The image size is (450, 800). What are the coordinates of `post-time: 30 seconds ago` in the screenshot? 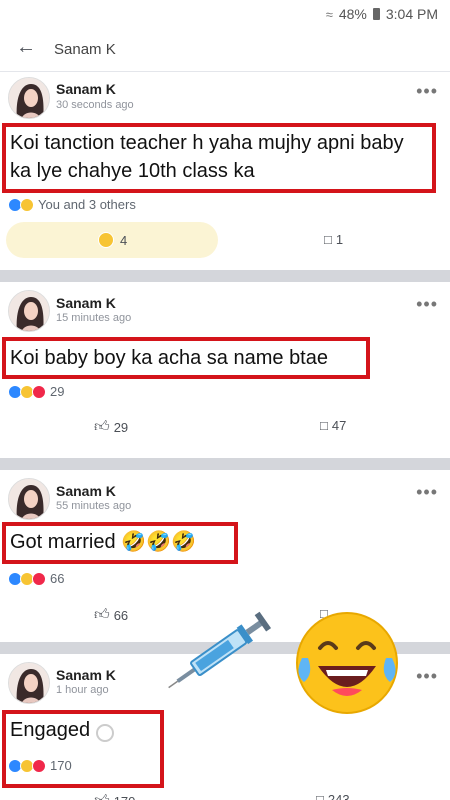 It's located at (95, 105).